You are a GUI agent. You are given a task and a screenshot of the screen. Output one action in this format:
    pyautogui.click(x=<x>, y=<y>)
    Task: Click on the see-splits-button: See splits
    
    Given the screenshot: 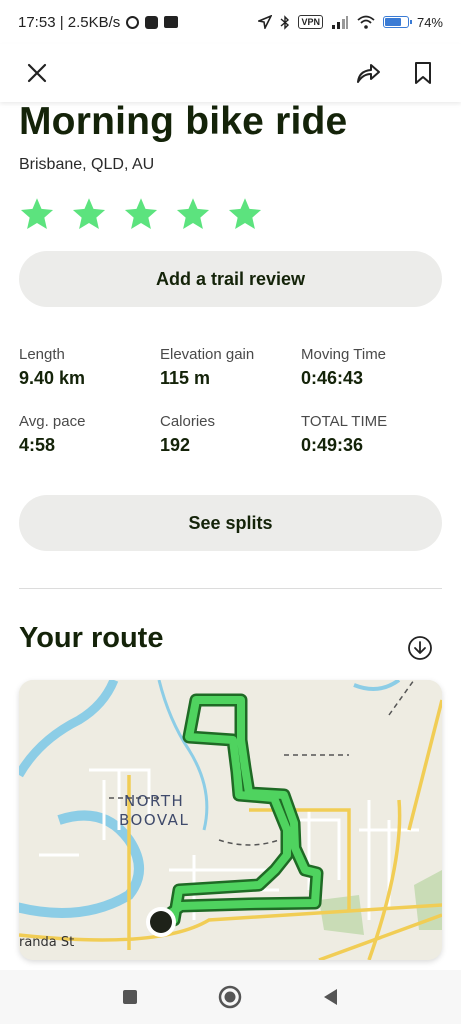 What is the action you would take?
    pyautogui.click(x=230, y=523)
    